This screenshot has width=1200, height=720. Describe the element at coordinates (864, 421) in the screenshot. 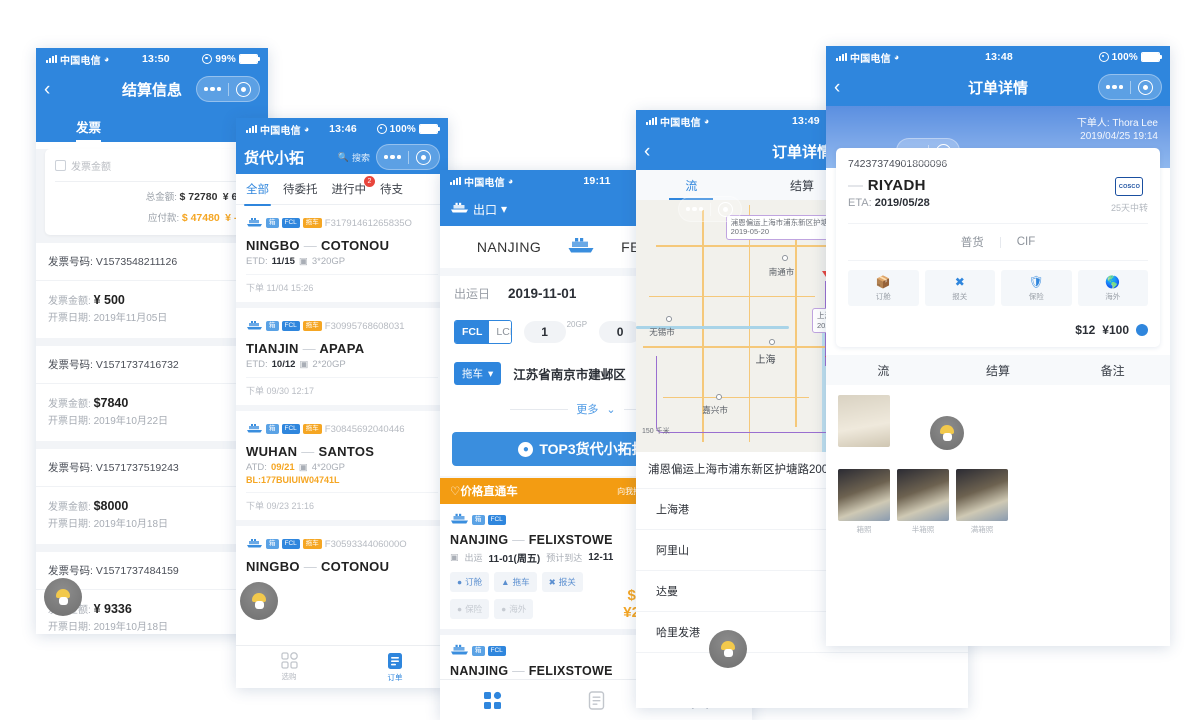

I see `photo-thumb` at that location.